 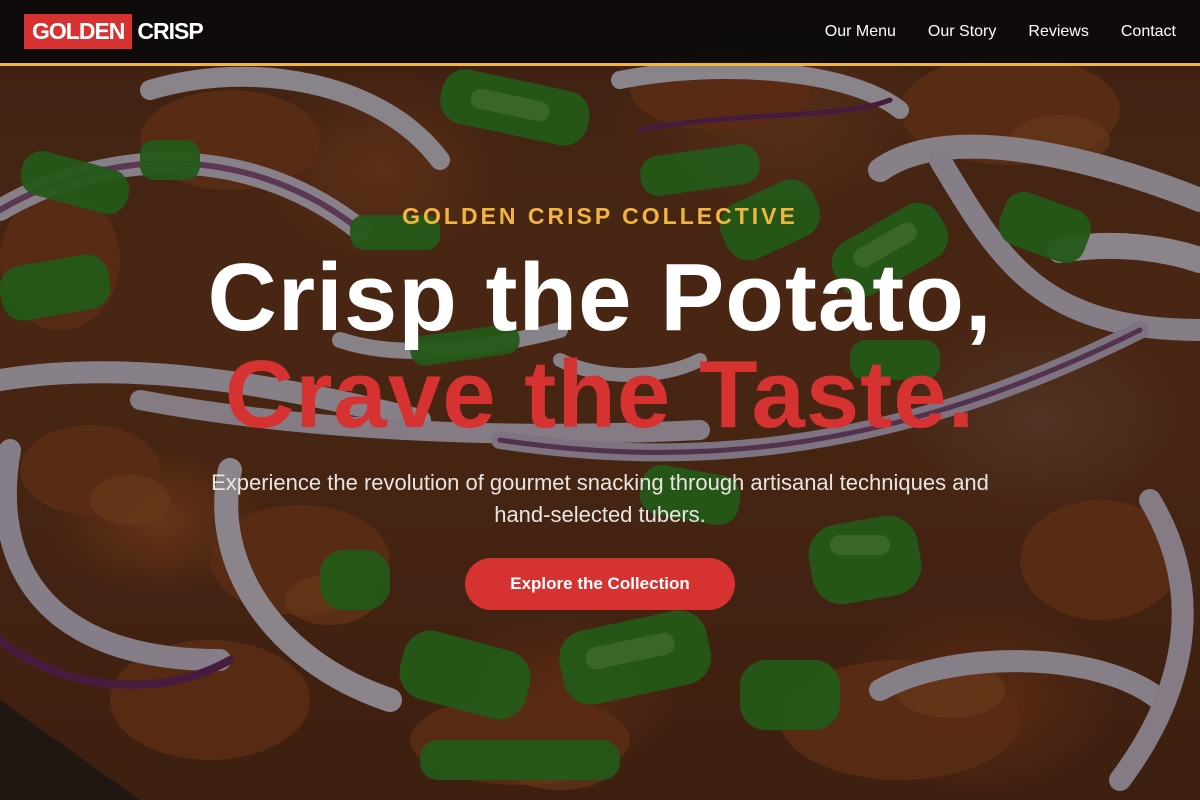 What do you see at coordinates (962, 32) in the screenshot?
I see `nav-item-our-story: Our Story` at bounding box center [962, 32].